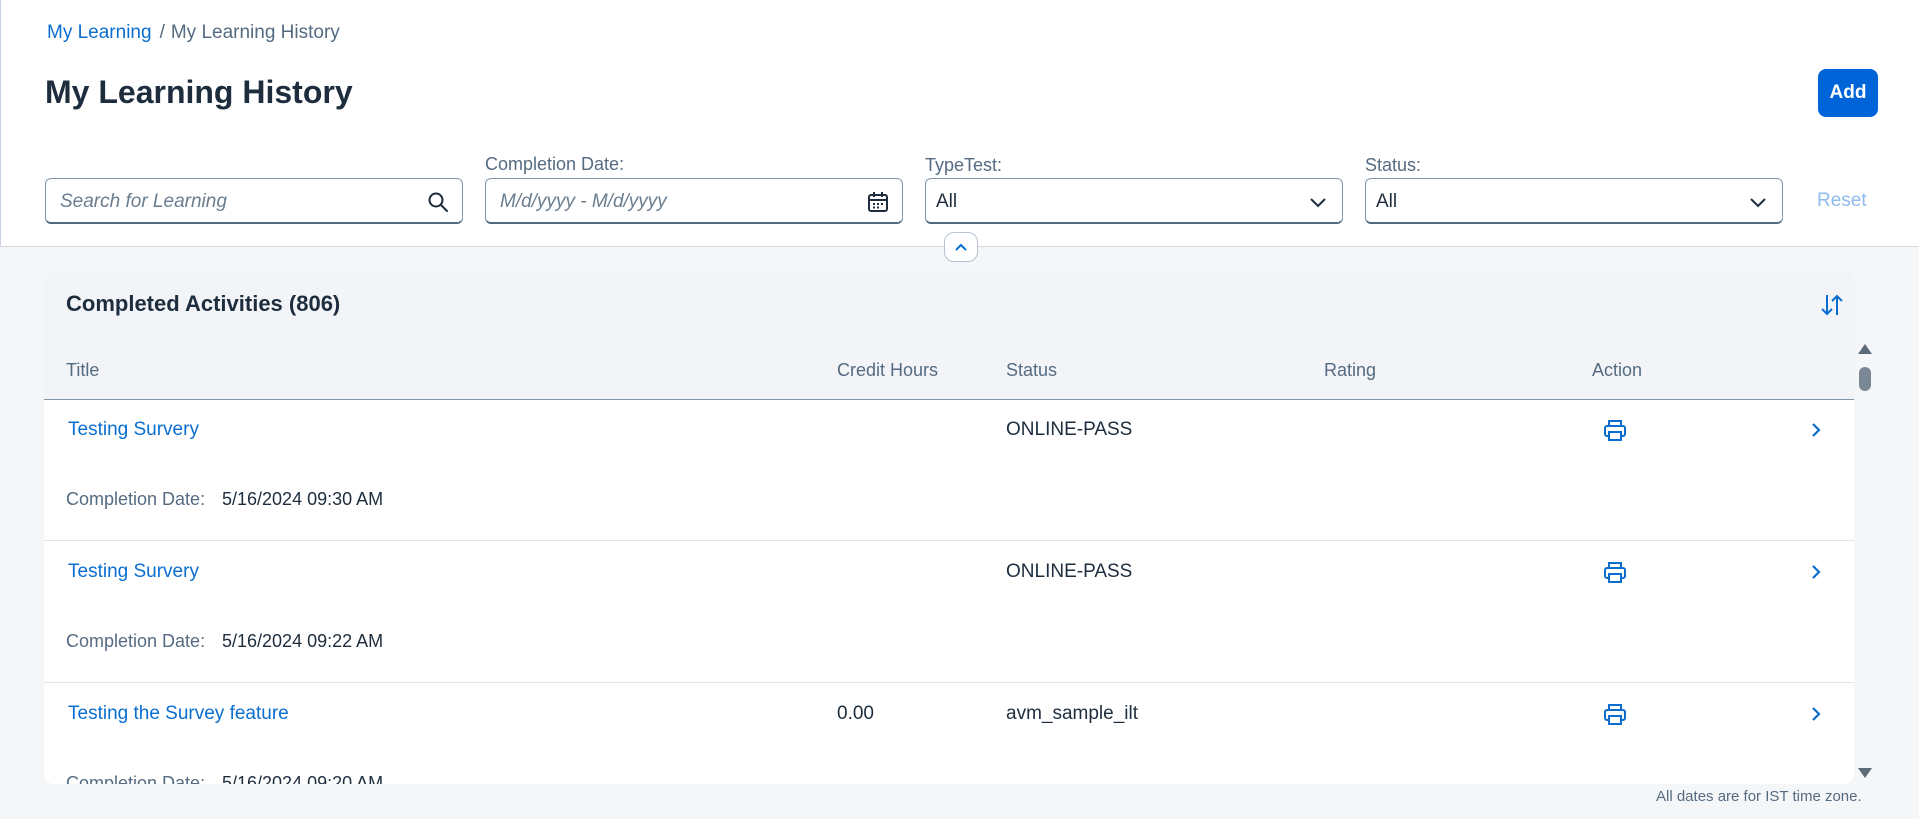 The height and width of the screenshot is (819, 1919). I want to click on card-title: Completed Activities (806), so click(203, 303).